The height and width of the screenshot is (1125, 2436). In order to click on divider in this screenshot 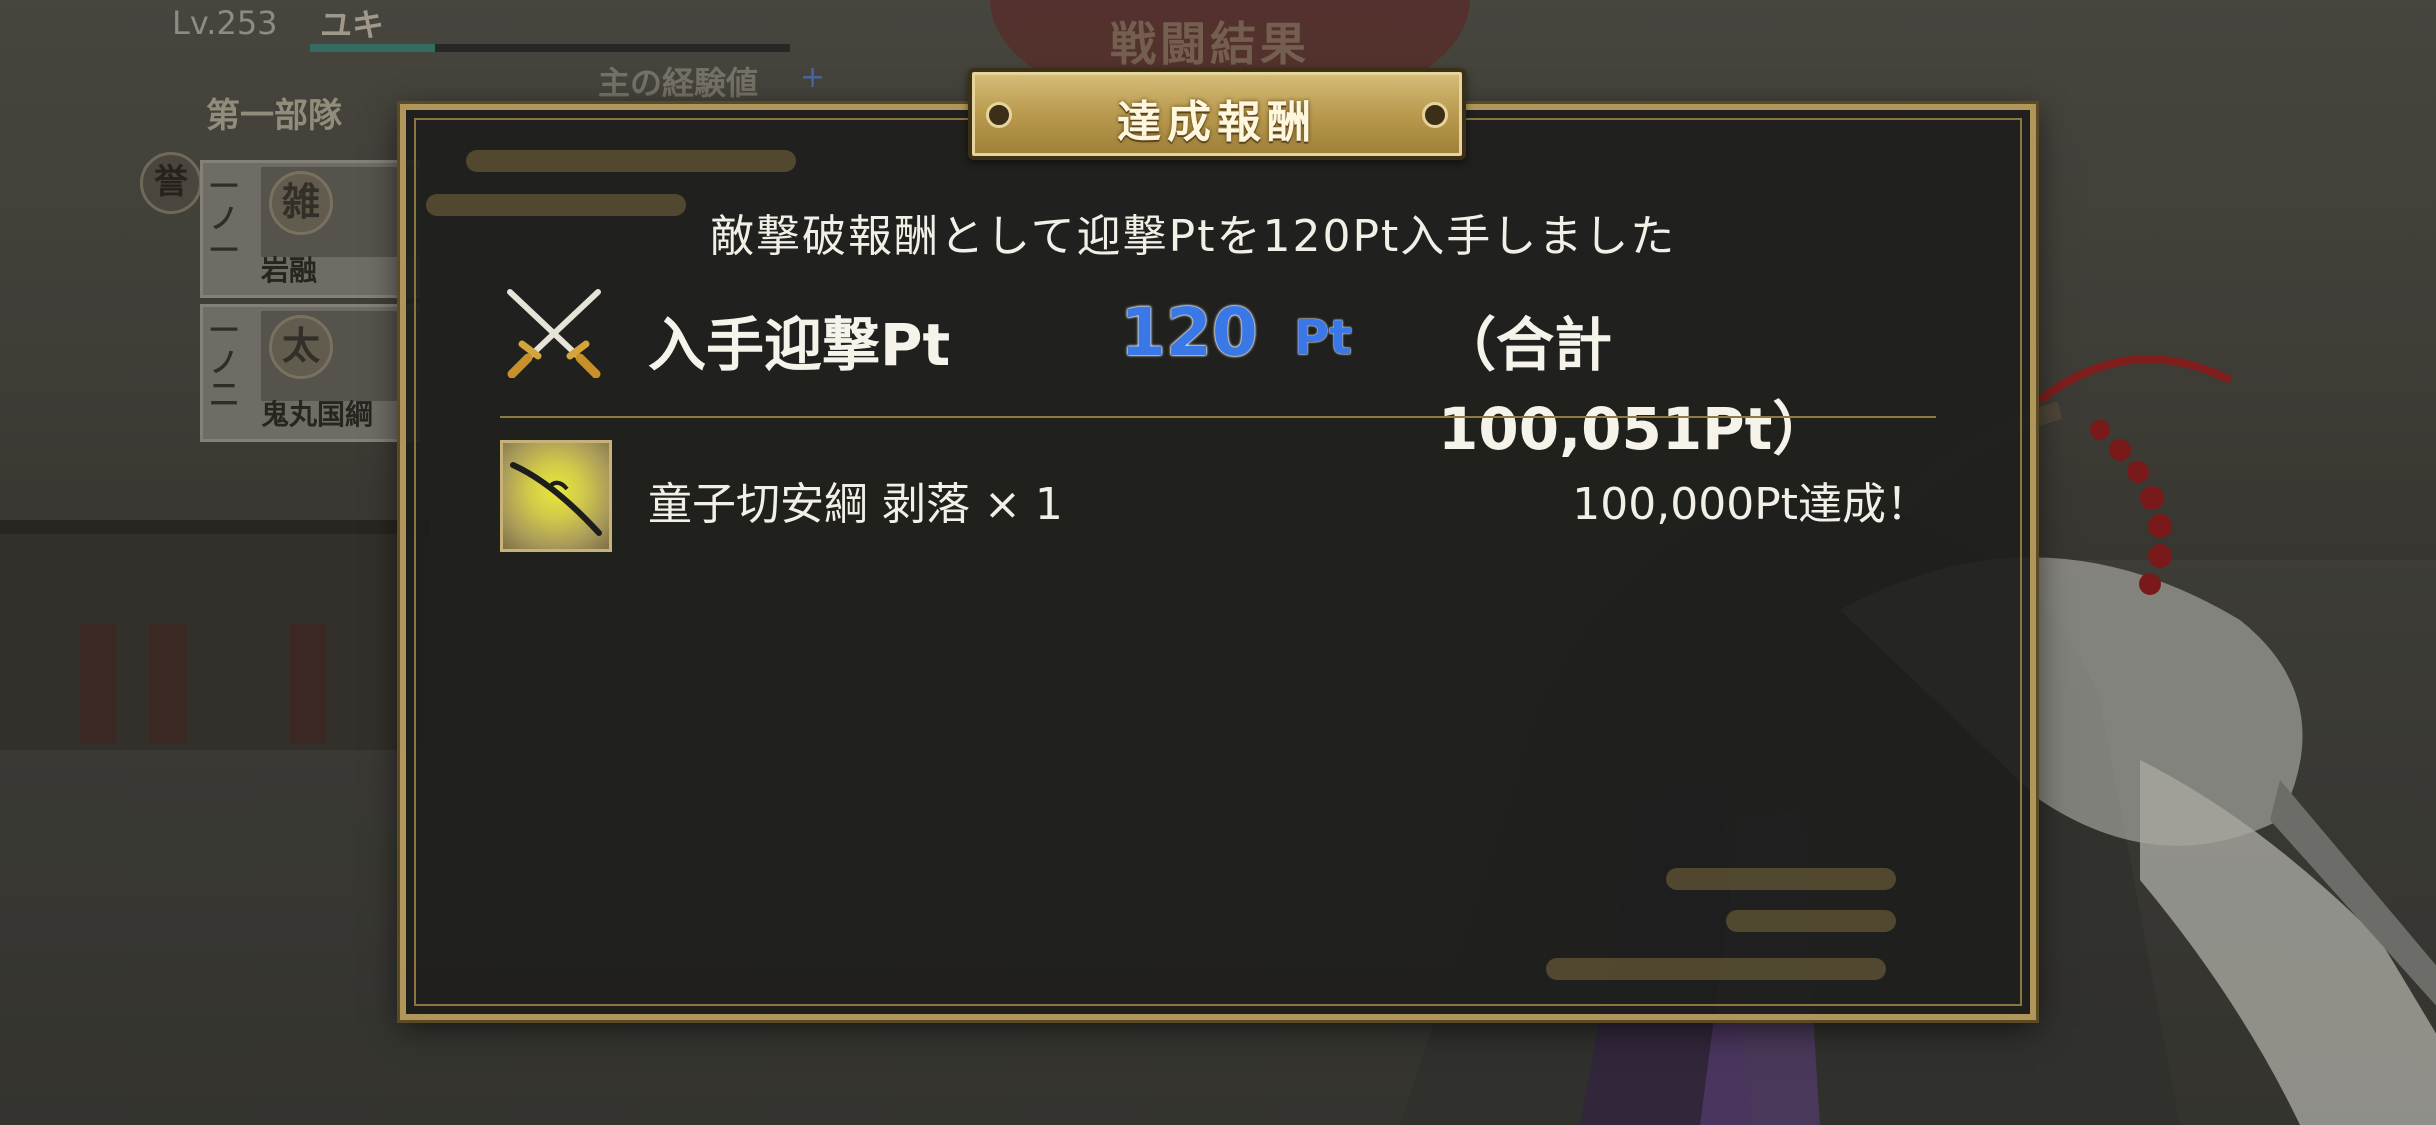, I will do `click(1218, 417)`.